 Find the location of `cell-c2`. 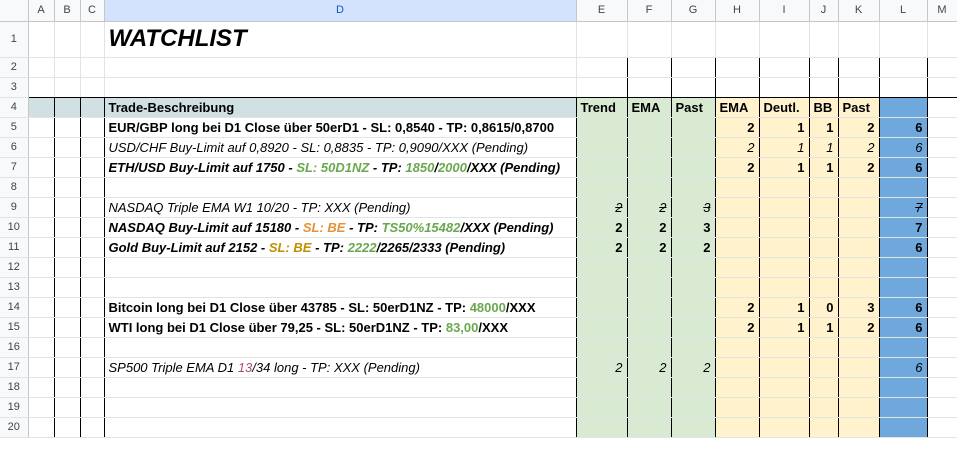

cell-c2 is located at coordinates (92, 67).